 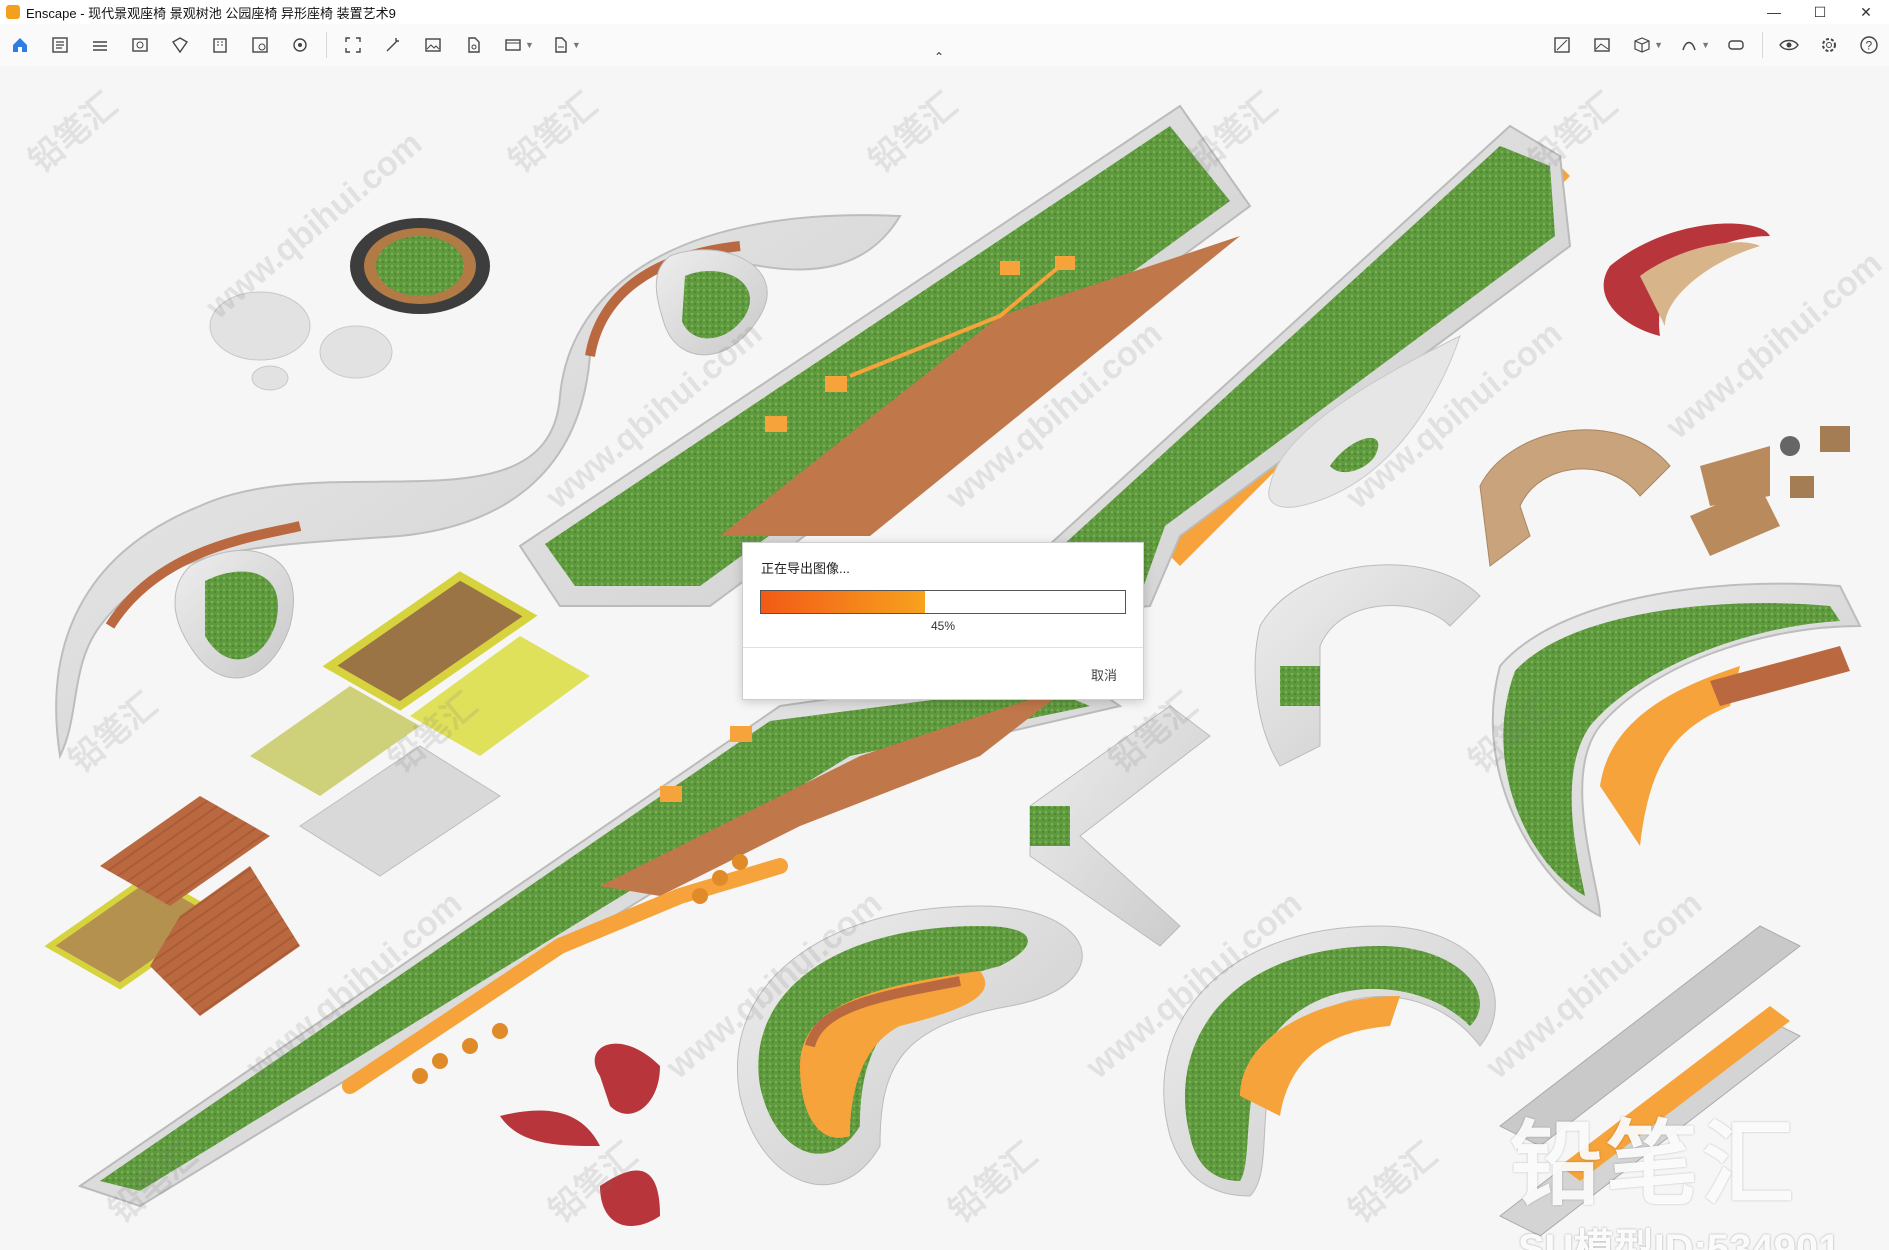 I want to click on export-progress-dialog: 正在导出图像... 45% 取消, so click(x=943, y=621).